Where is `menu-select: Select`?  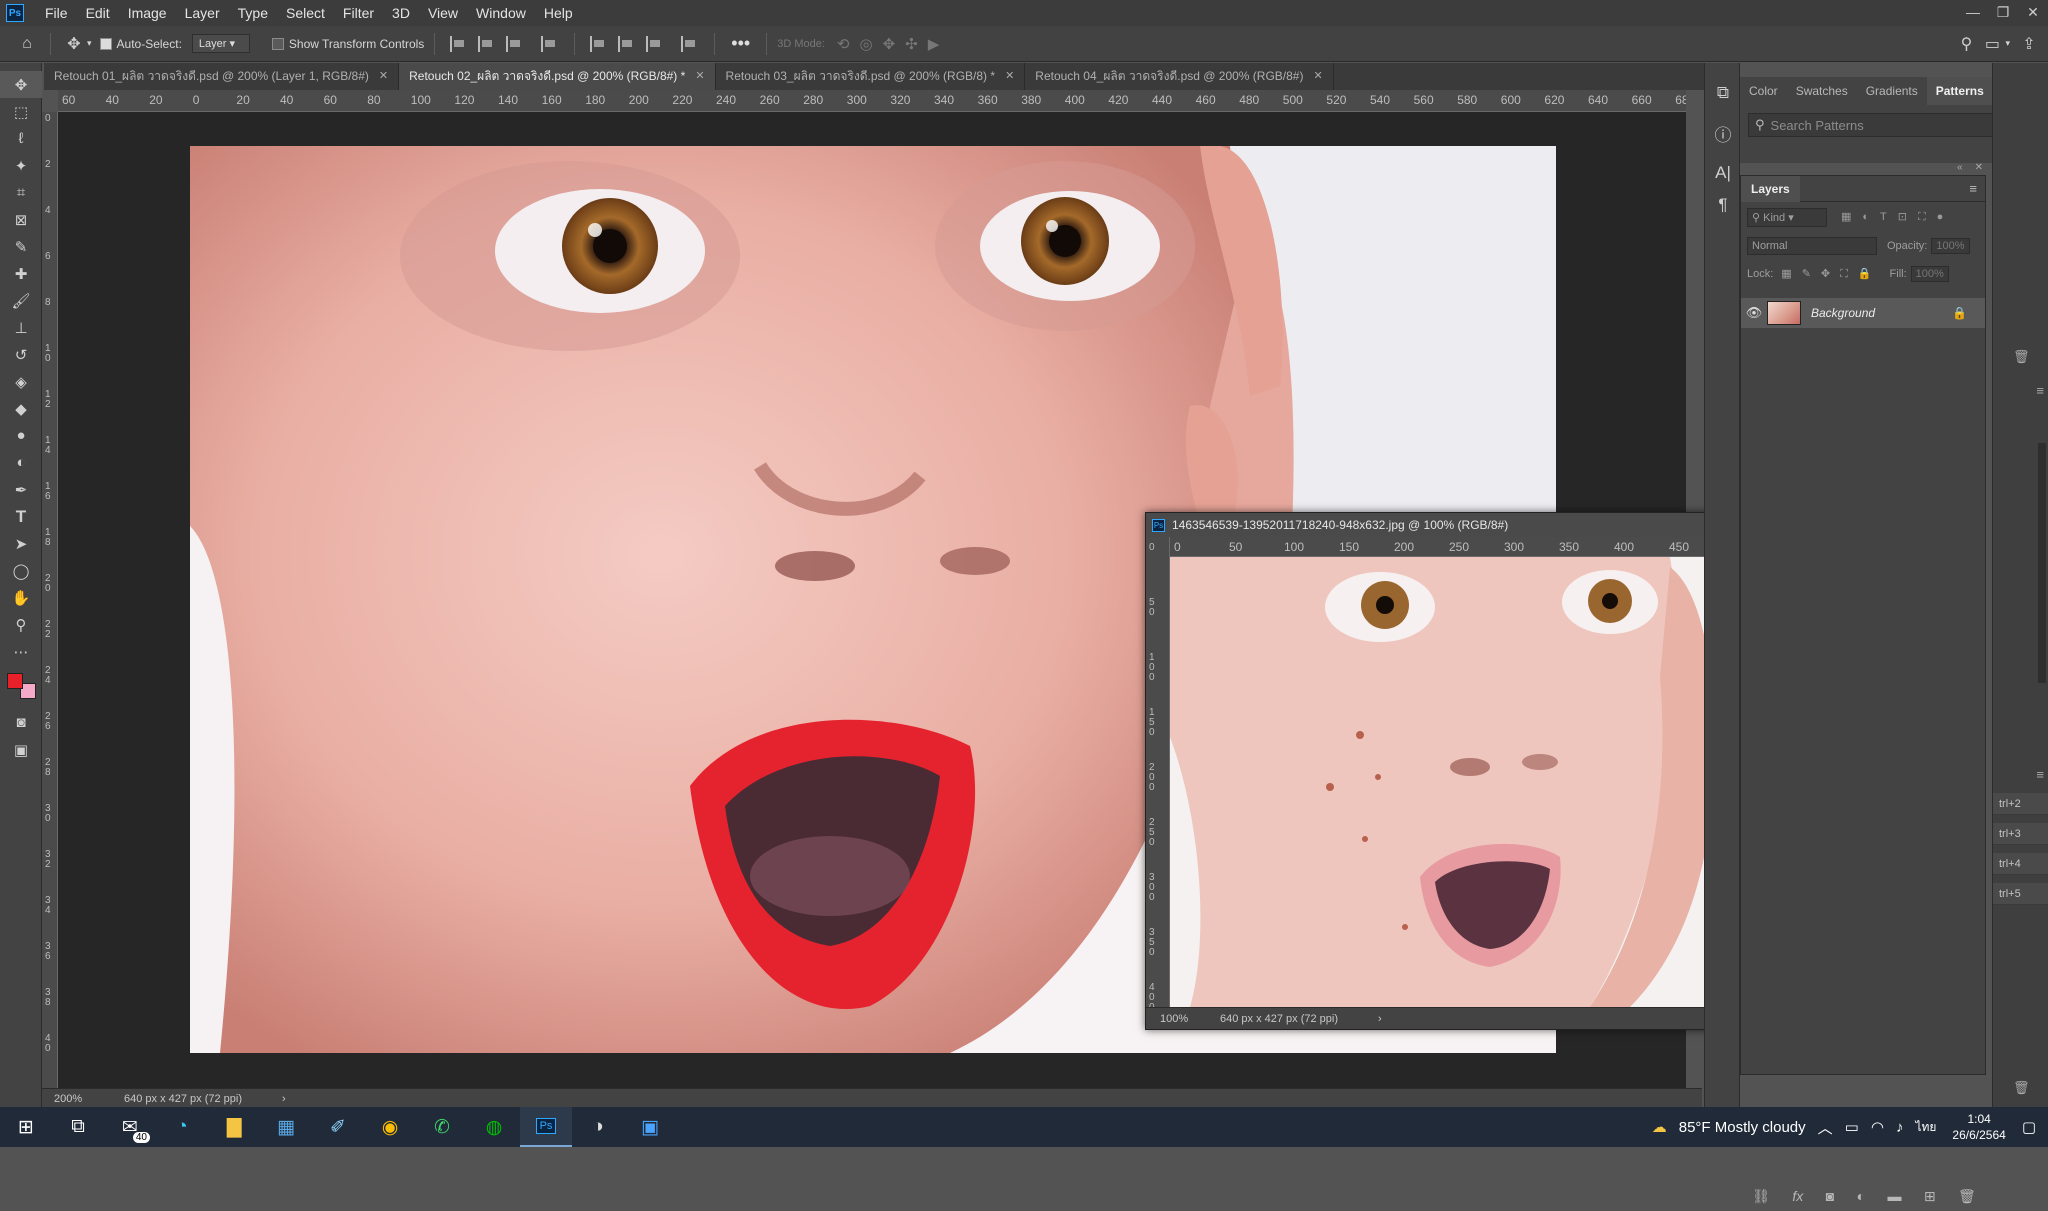 menu-select: Select is located at coordinates (305, 13).